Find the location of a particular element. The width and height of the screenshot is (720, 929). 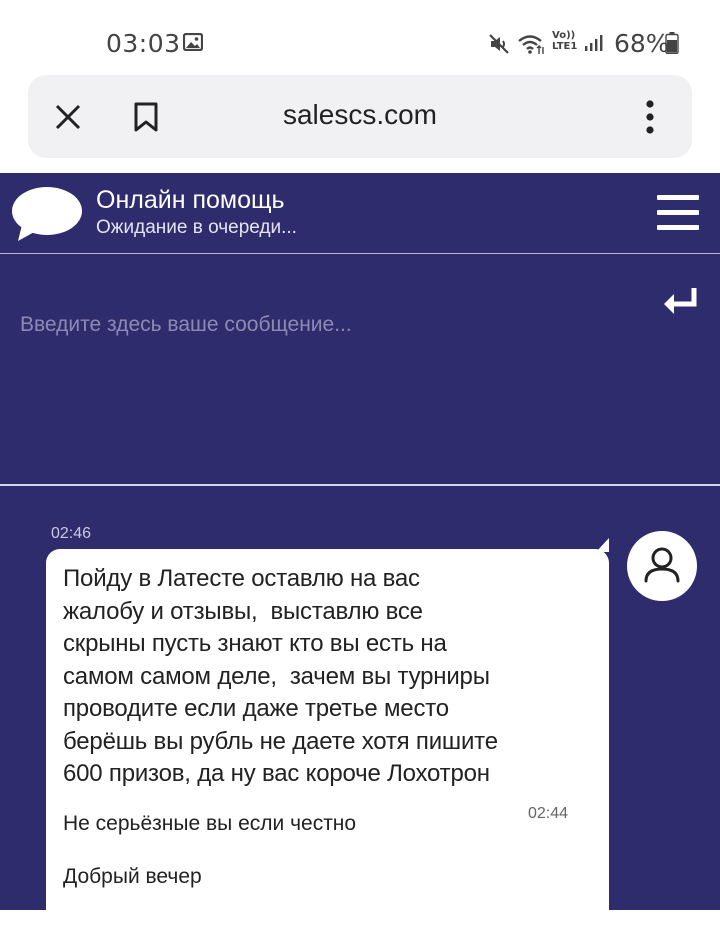

mute-icon is located at coordinates (499, 44).